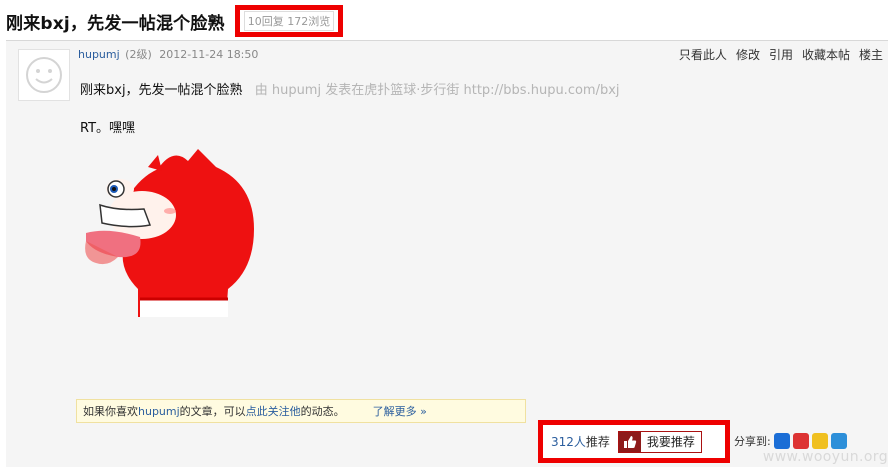 The width and height of the screenshot is (894, 467). I want to click on follow-author-link: hupumj, so click(159, 411).